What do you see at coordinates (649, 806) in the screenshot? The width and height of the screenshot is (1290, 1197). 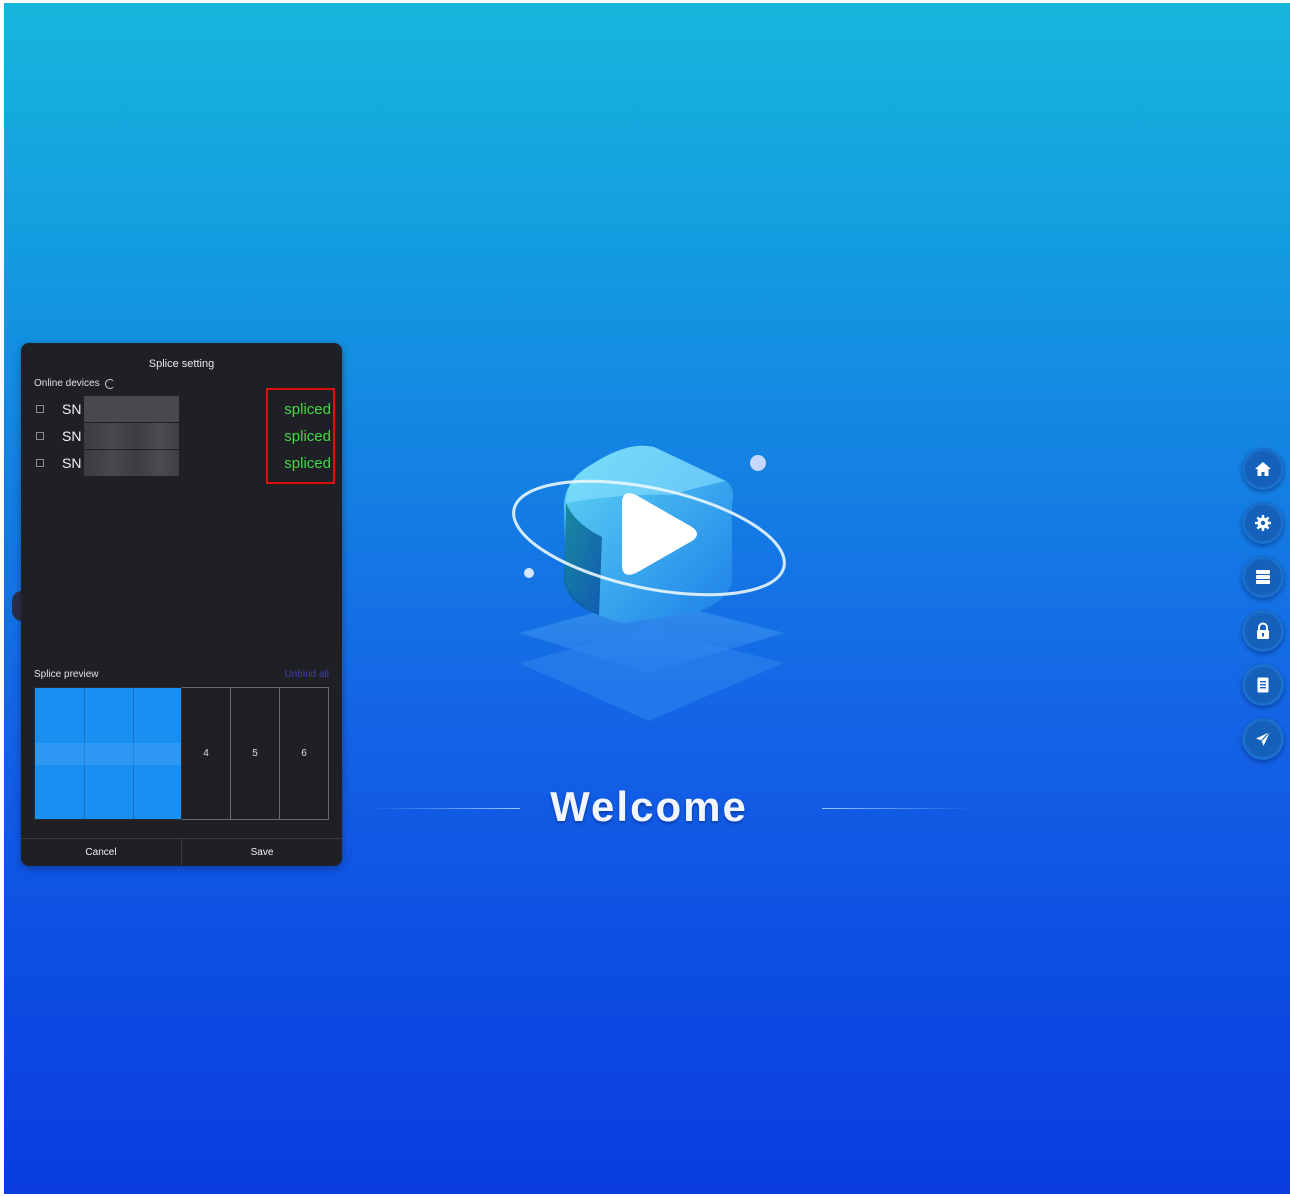 I see `welcome-title: Welcome` at bounding box center [649, 806].